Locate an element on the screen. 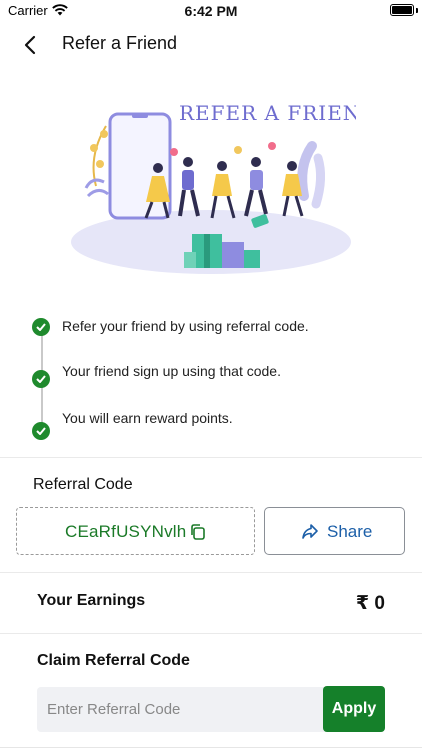 This screenshot has width=422, height=750. status-time: 6:42 PM is located at coordinates (211, 11).